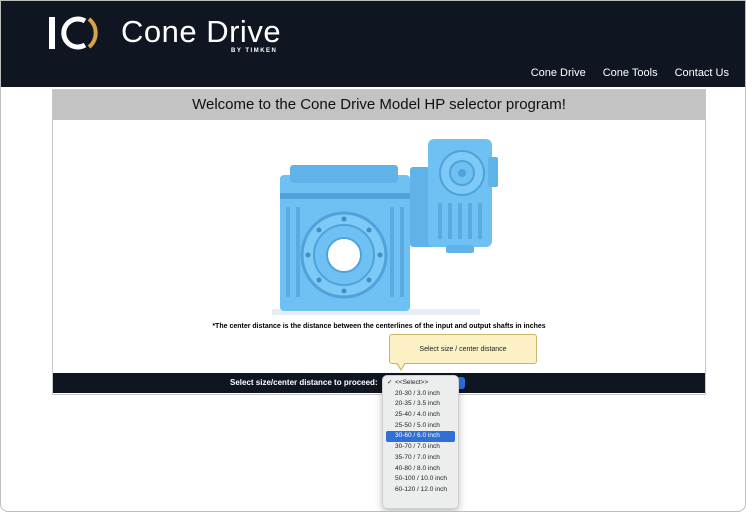 Image resolution: width=746 pixels, height=512 pixels. Describe the element at coordinates (201, 31) in the screenshot. I see `brand-name: Cone Drive` at that location.